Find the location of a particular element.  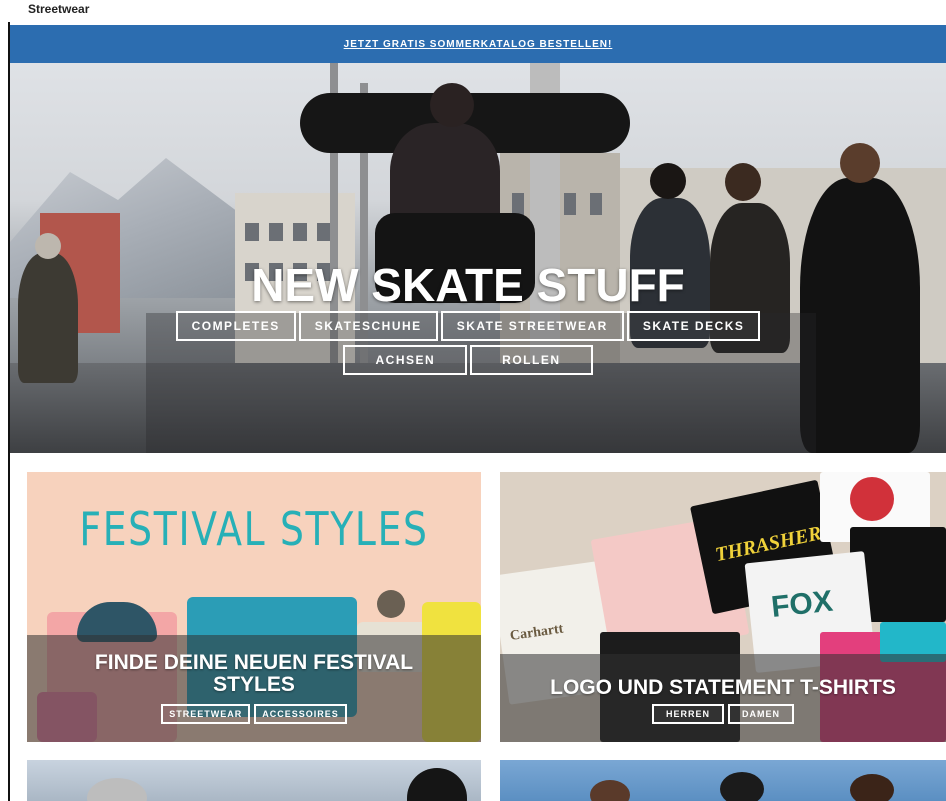

tshirts-buttons: HERREN DAMEN is located at coordinates (723, 714).